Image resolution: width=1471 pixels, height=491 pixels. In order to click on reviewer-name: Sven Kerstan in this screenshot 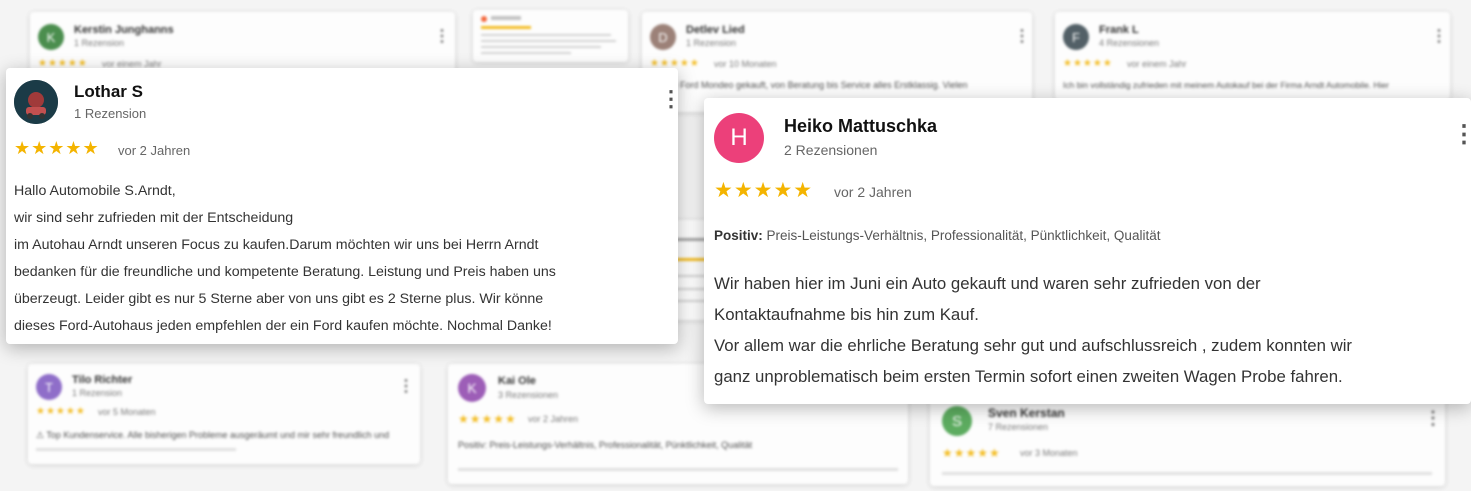, I will do `click(1026, 413)`.